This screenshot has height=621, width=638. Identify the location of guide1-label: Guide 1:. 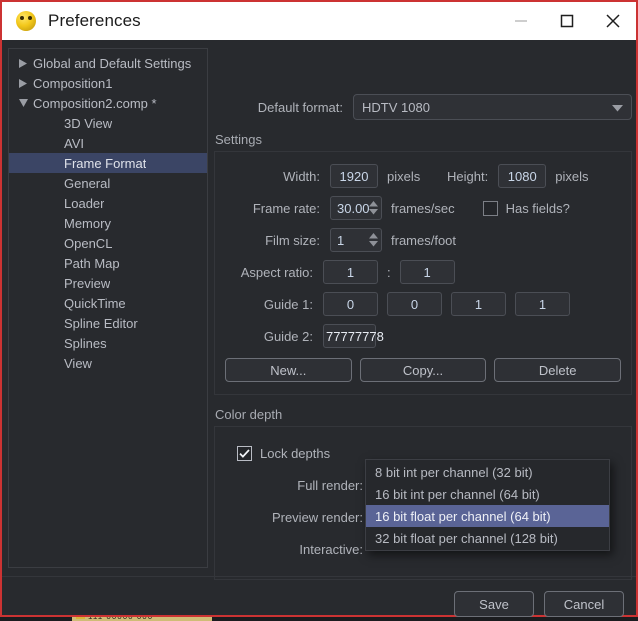
(288, 304).